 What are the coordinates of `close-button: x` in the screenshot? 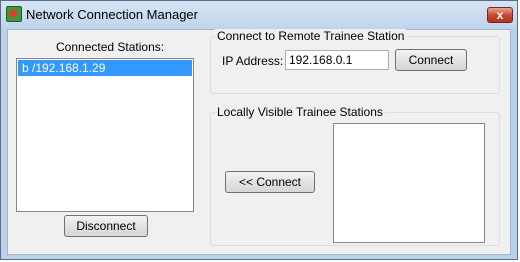 It's located at (500, 15).